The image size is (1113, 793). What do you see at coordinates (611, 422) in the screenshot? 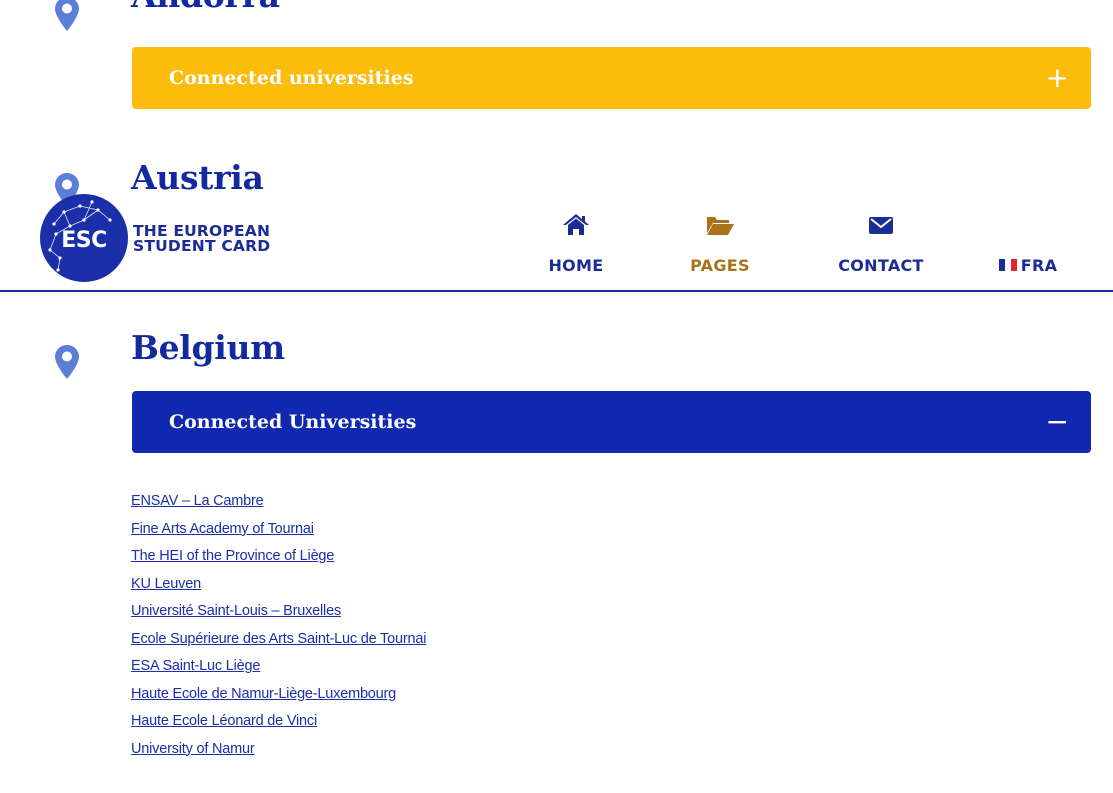
I see `accordion-belgium-universities: Connected Universities −` at bounding box center [611, 422].